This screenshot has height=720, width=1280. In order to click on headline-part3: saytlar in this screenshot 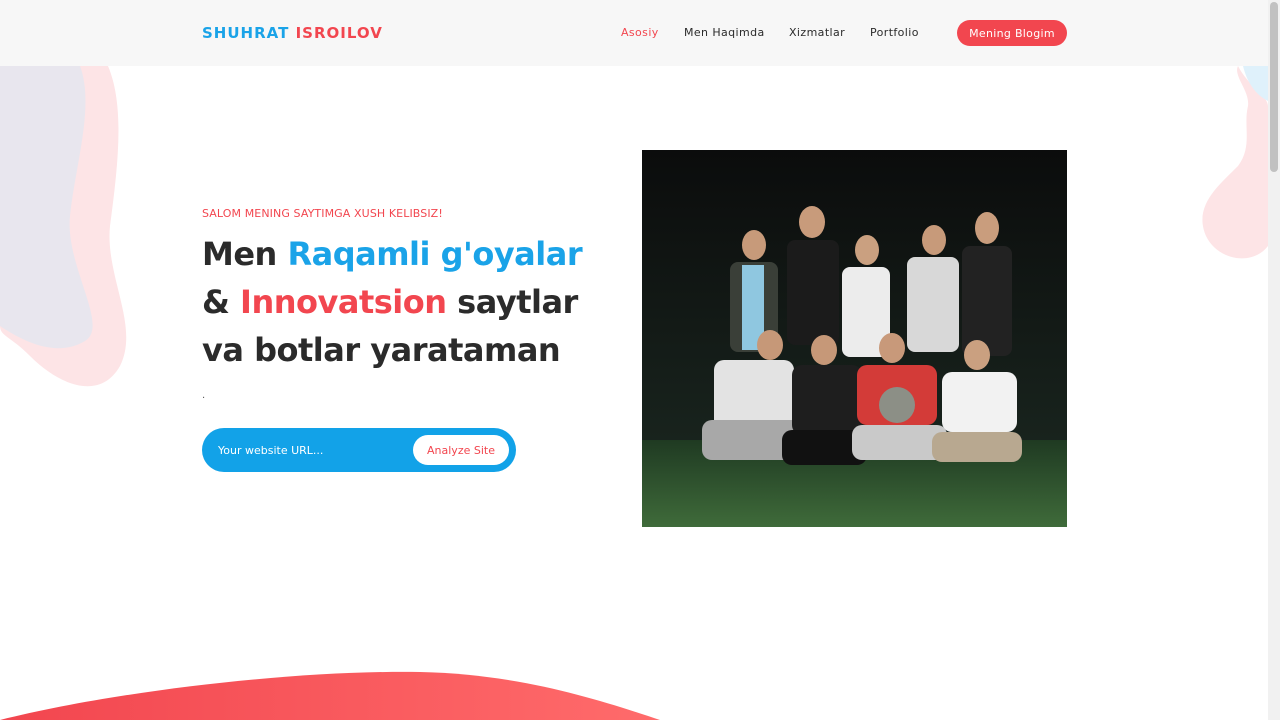, I will do `click(512, 302)`.